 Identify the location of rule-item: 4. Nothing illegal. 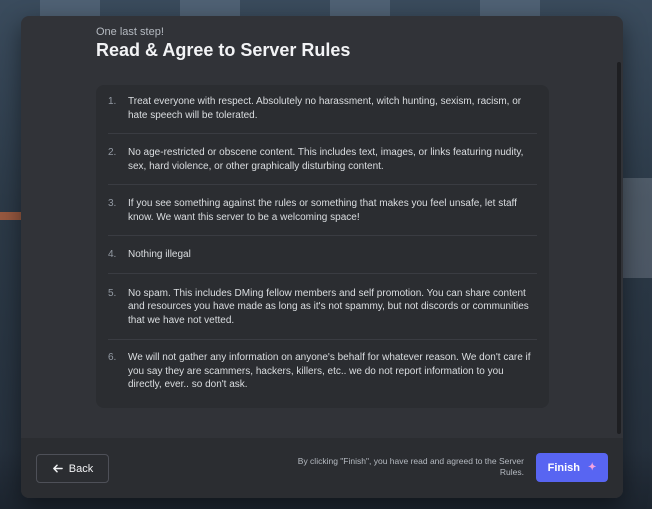
(322, 255).